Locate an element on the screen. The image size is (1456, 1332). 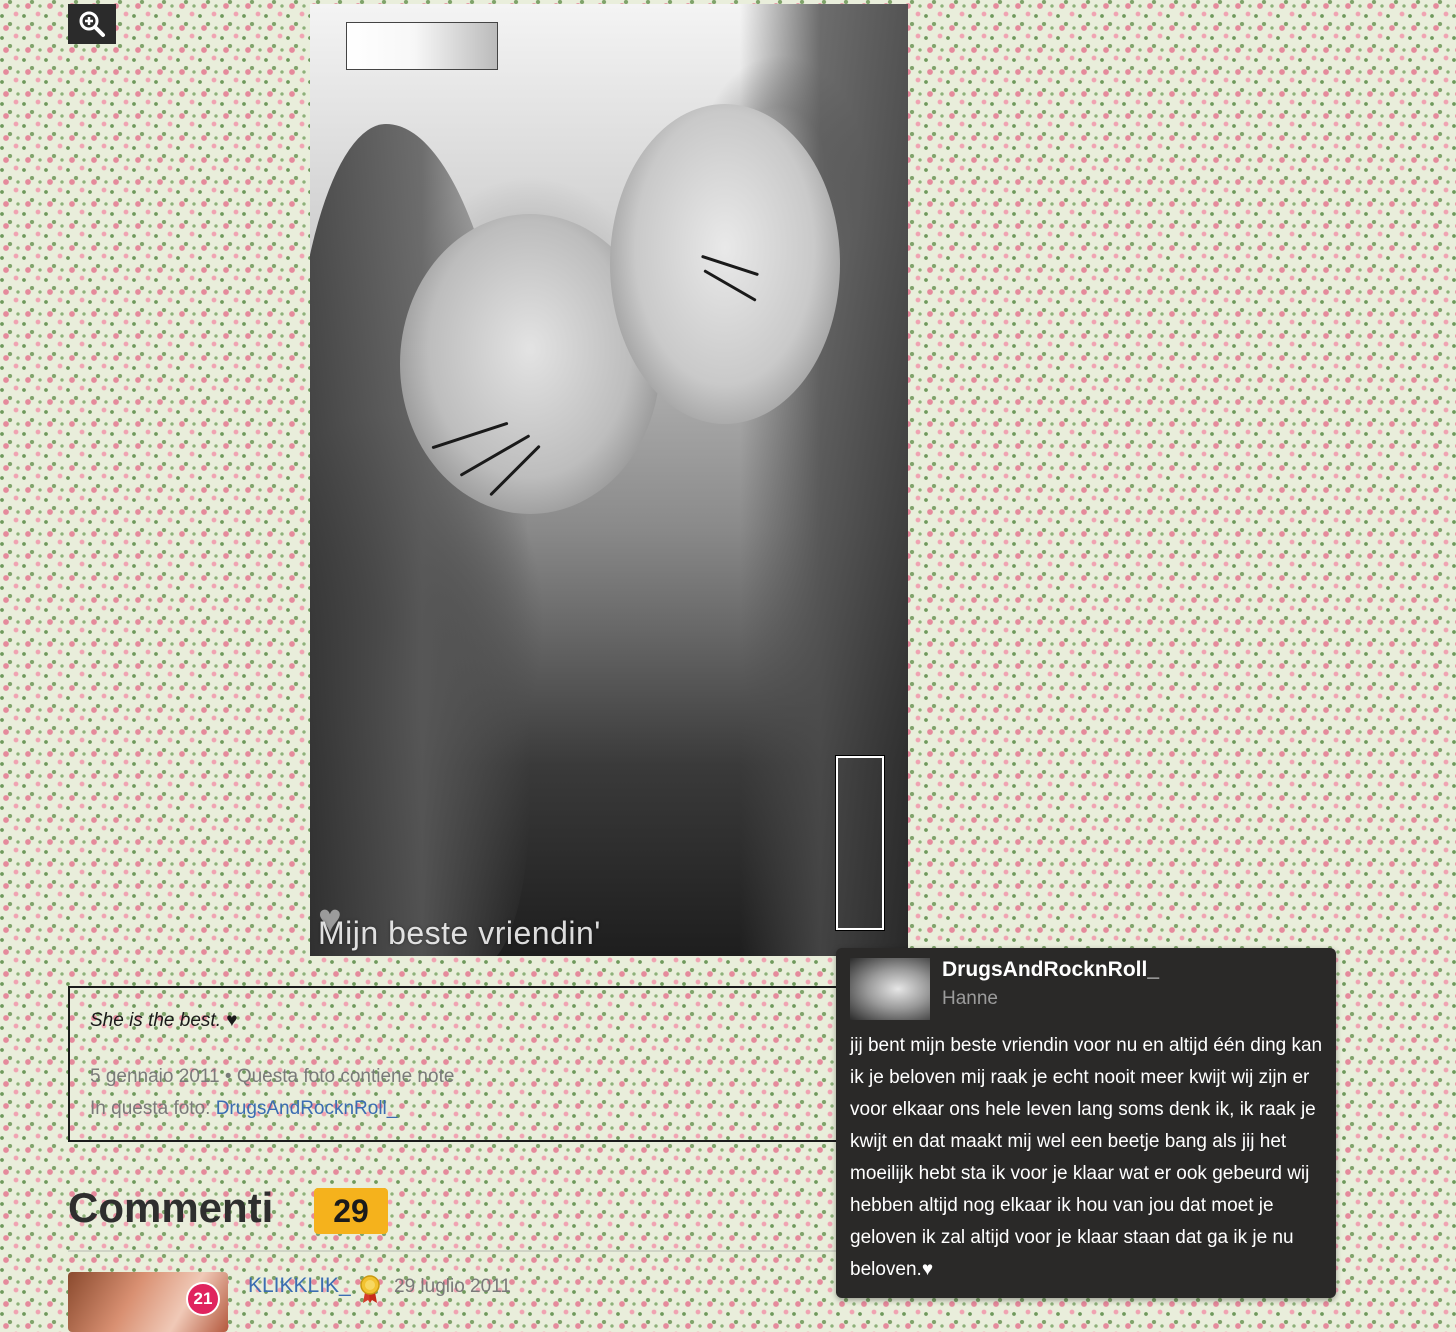
photo-people: In questa foto: DrugsAndRocknRoll_ is located at coordinates (243, 1109).